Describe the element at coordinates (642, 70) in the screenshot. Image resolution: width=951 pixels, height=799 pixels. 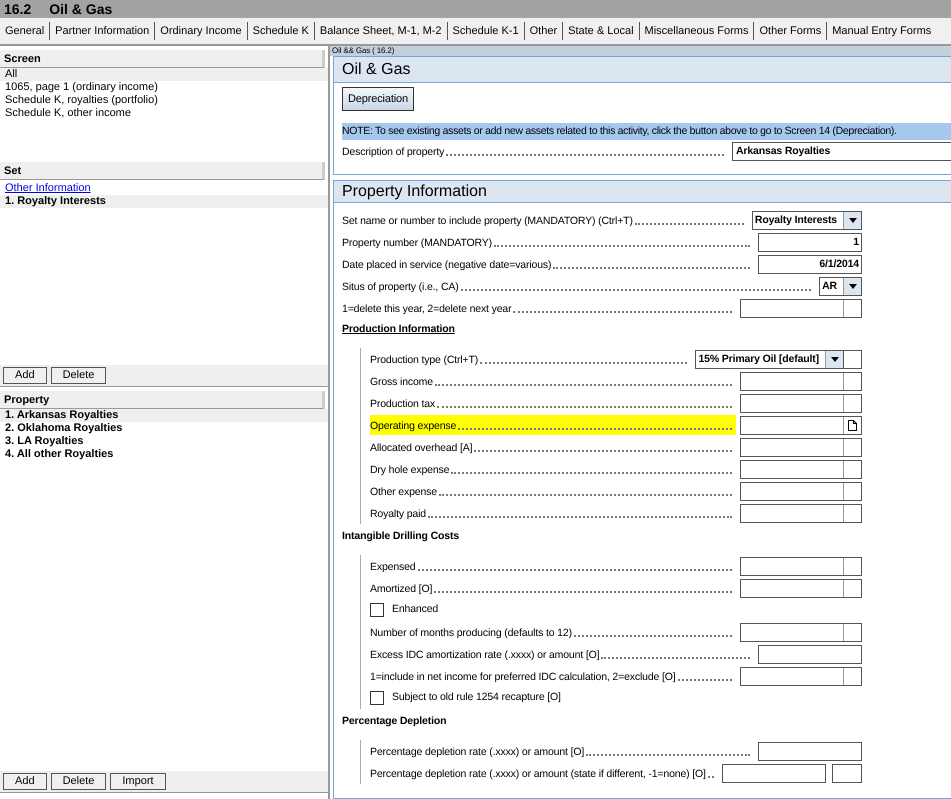
I see `section-header: Oil & Gas` at that location.